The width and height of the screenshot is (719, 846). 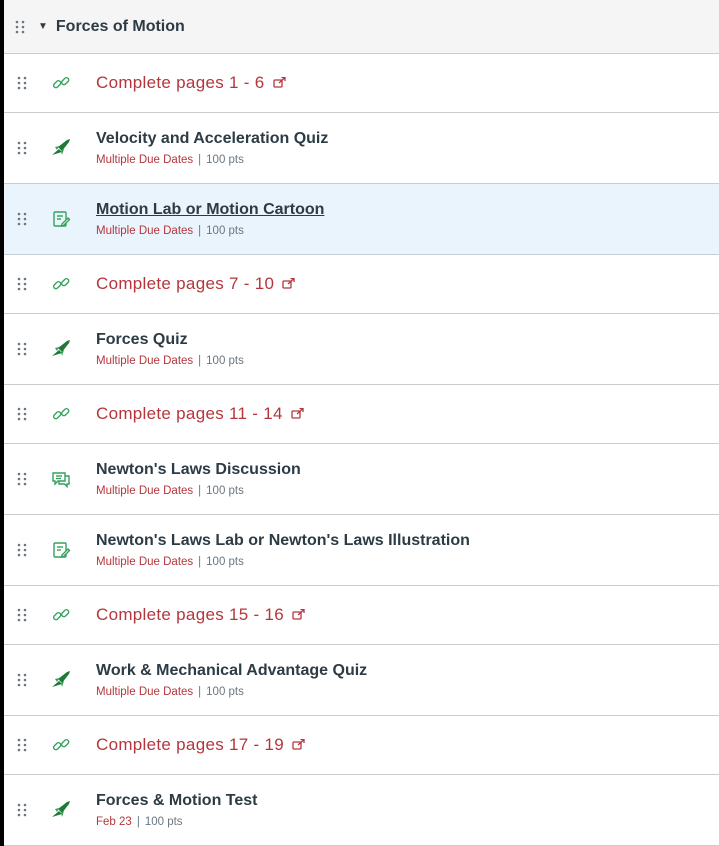 I want to click on item-content: Complete pages 11 - 14, so click(x=200, y=414).